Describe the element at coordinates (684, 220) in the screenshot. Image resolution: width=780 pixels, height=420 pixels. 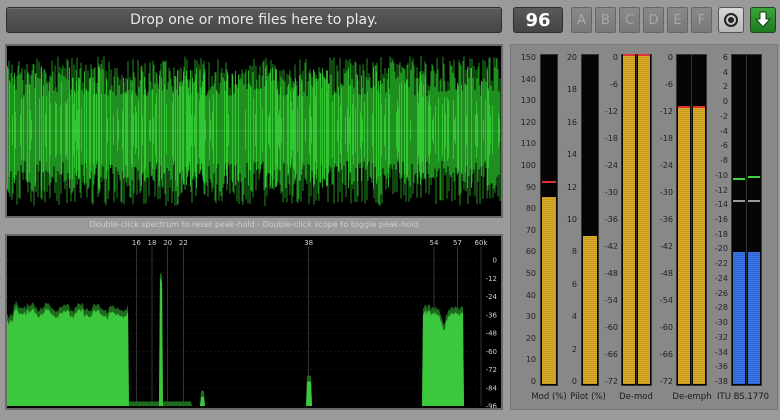
I see `deemph-meter-left` at that location.